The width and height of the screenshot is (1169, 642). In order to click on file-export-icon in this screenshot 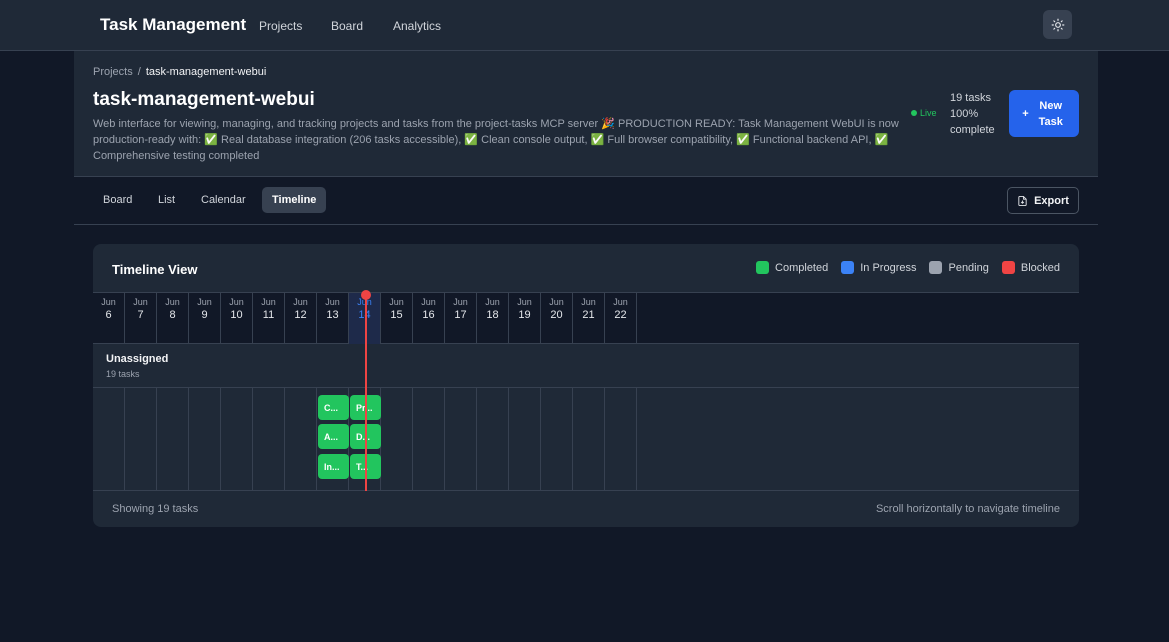, I will do `click(1022, 200)`.